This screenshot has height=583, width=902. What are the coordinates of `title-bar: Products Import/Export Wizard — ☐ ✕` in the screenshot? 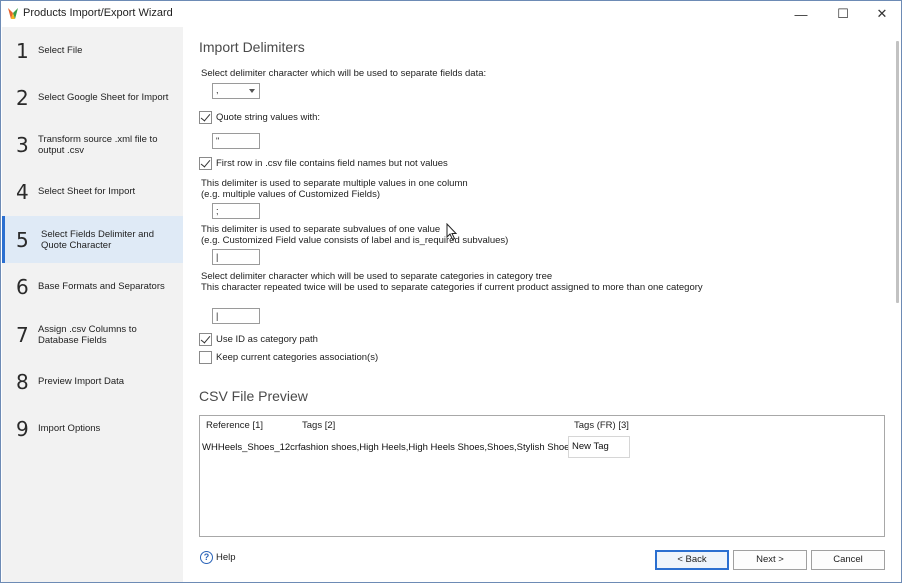 It's located at (451, 14).